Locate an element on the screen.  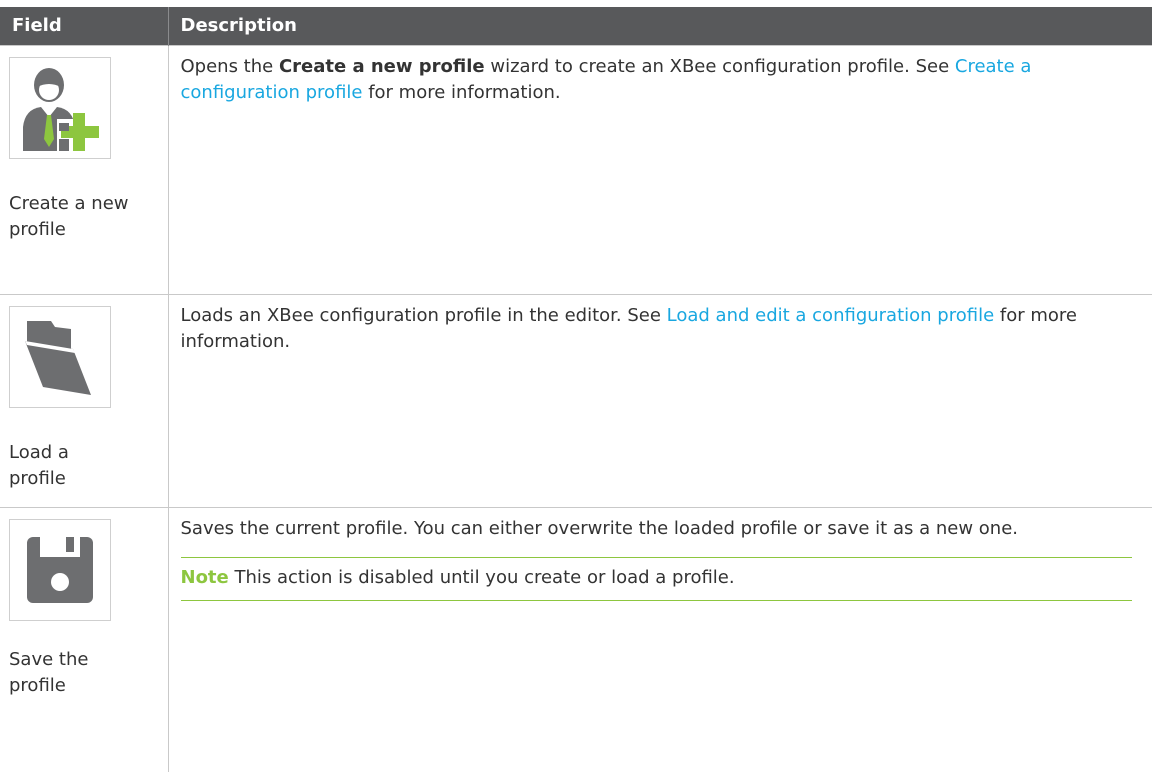
save-profile-button is located at coordinates (60, 569).